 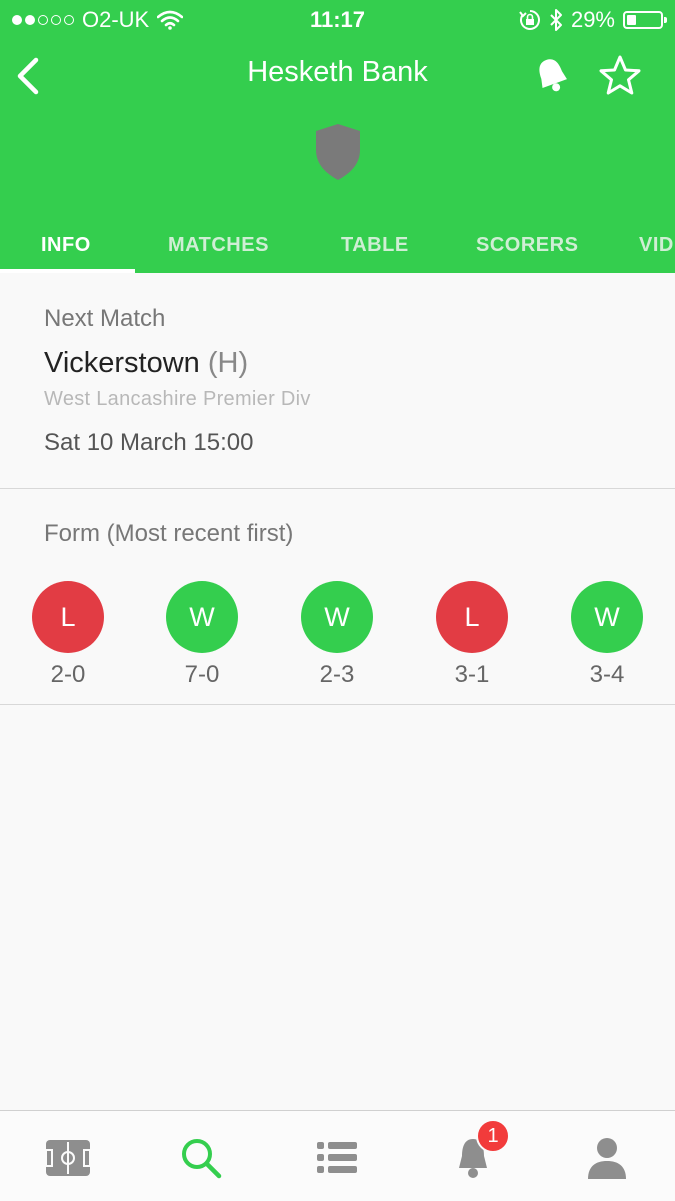 I want to click on bottom-nav-notifications: 1, so click(x=479, y=1151).